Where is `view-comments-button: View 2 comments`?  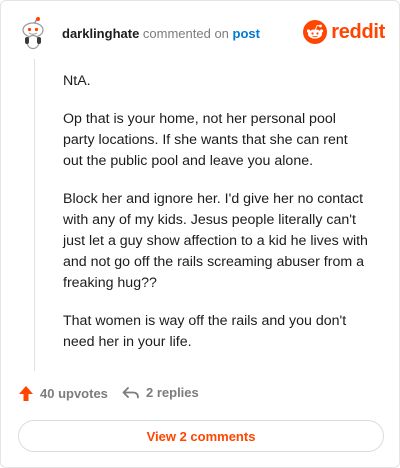
view-comments-button: View 2 comments is located at coordinates (201, 436).